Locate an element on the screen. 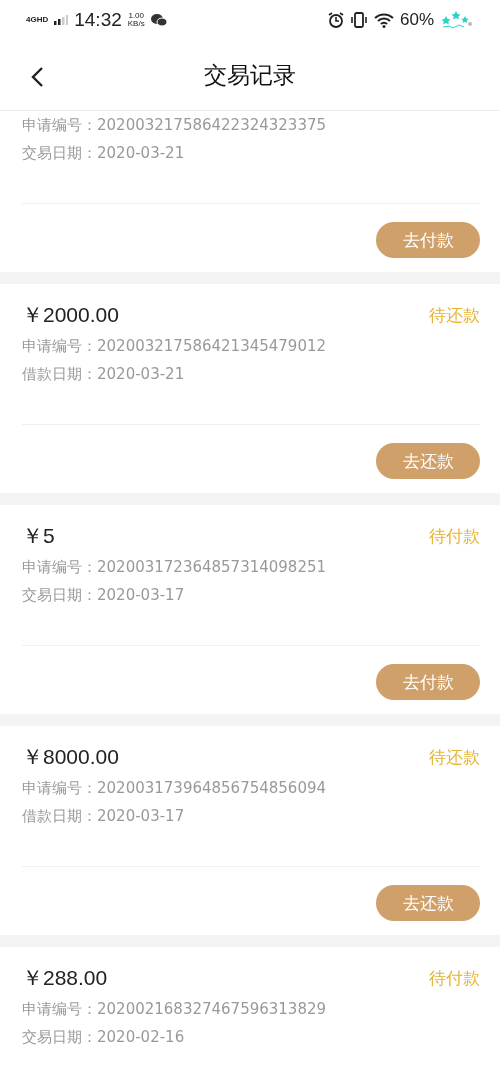 The height and width of the screenshot is (1072, 500). amount: ￥288.00 is located at coordinates (65, 978).